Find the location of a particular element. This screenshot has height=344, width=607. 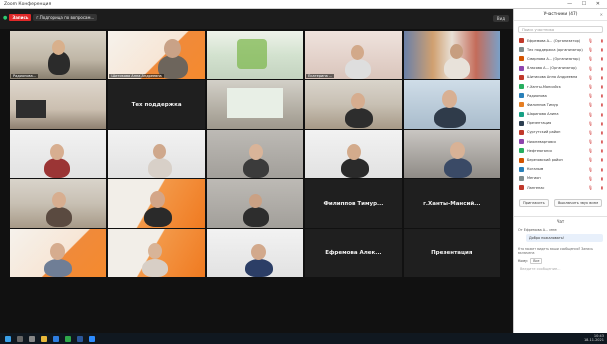

recording-badge: Запись is located at coordinates (20, 17).